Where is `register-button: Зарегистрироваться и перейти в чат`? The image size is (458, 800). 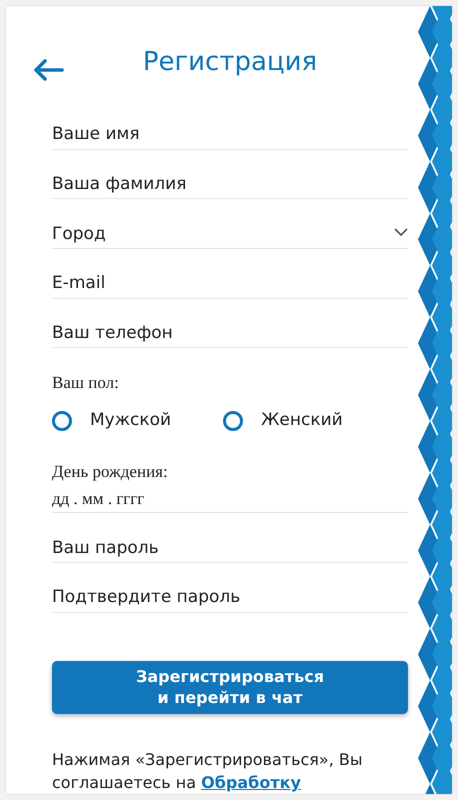
register-button: Зарегистрироваться и перейти в чат is located at coordinates (230, 687).